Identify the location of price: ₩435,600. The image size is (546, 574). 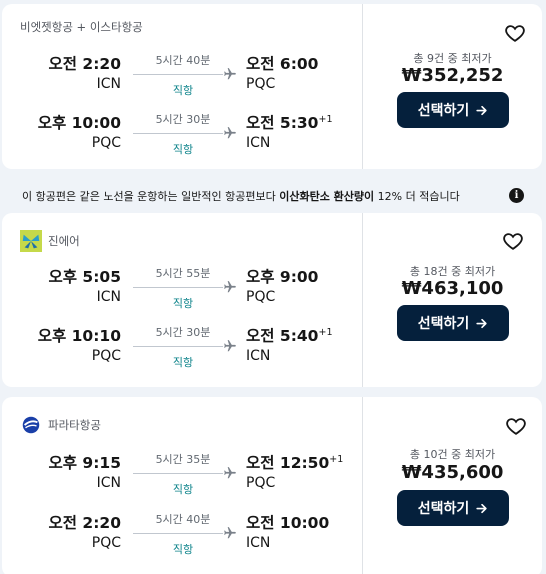
(452, 472).